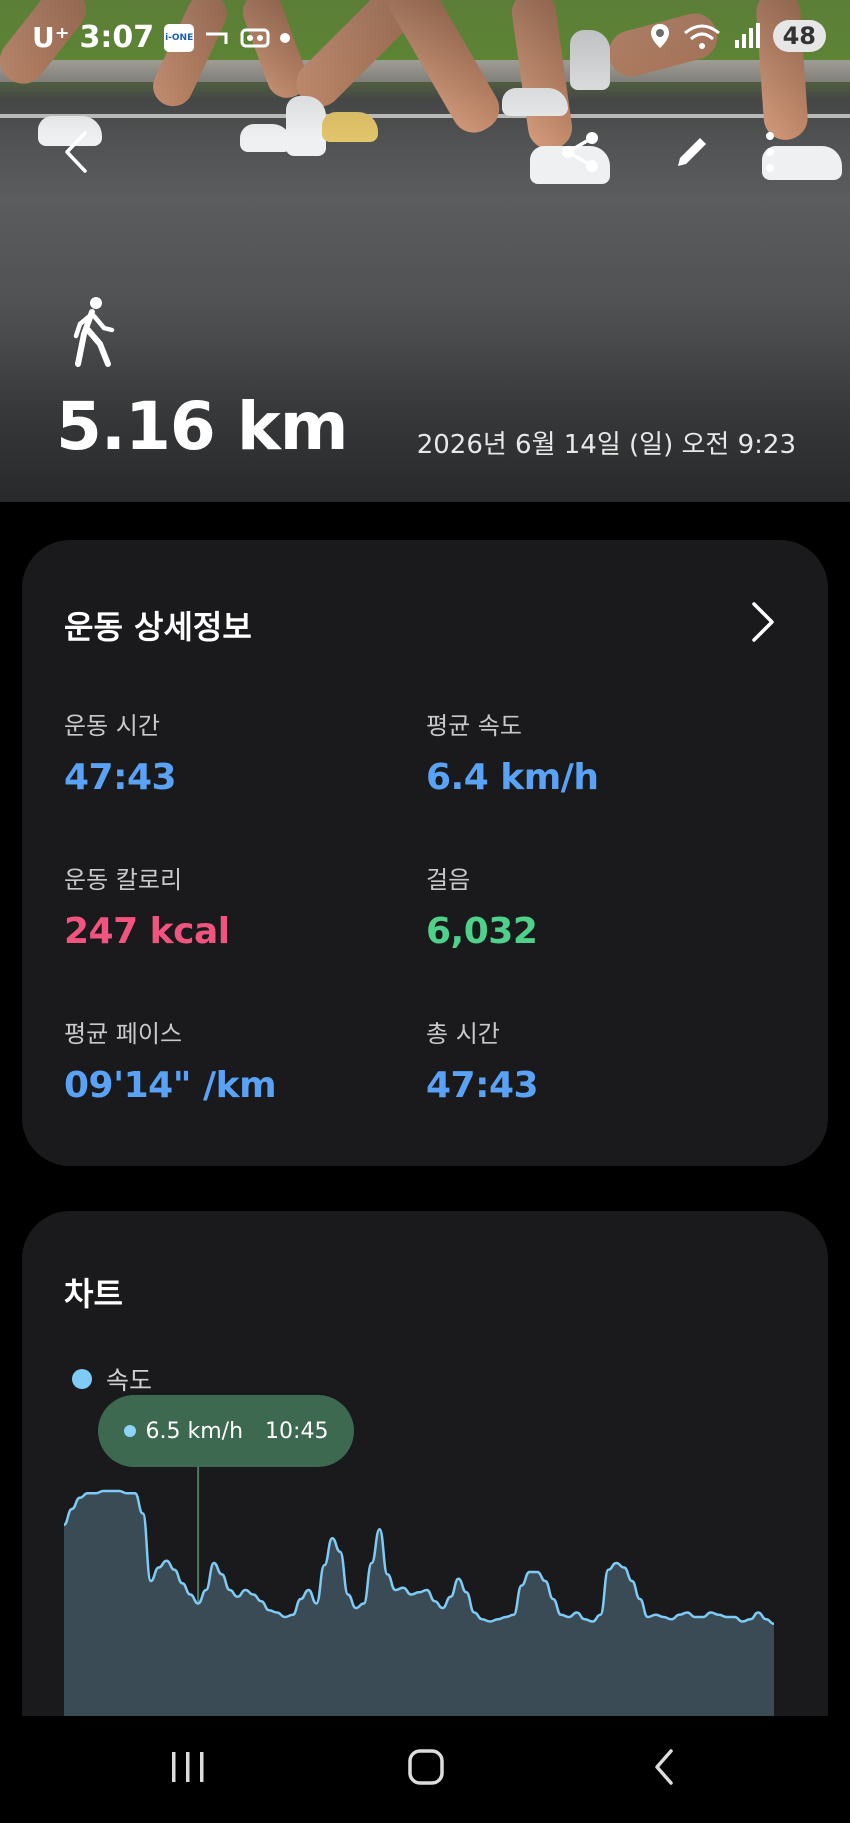 Image resolution: width=850 pixels, height=1823 pixels. I want to click on walking-icon, so click(94, 332).